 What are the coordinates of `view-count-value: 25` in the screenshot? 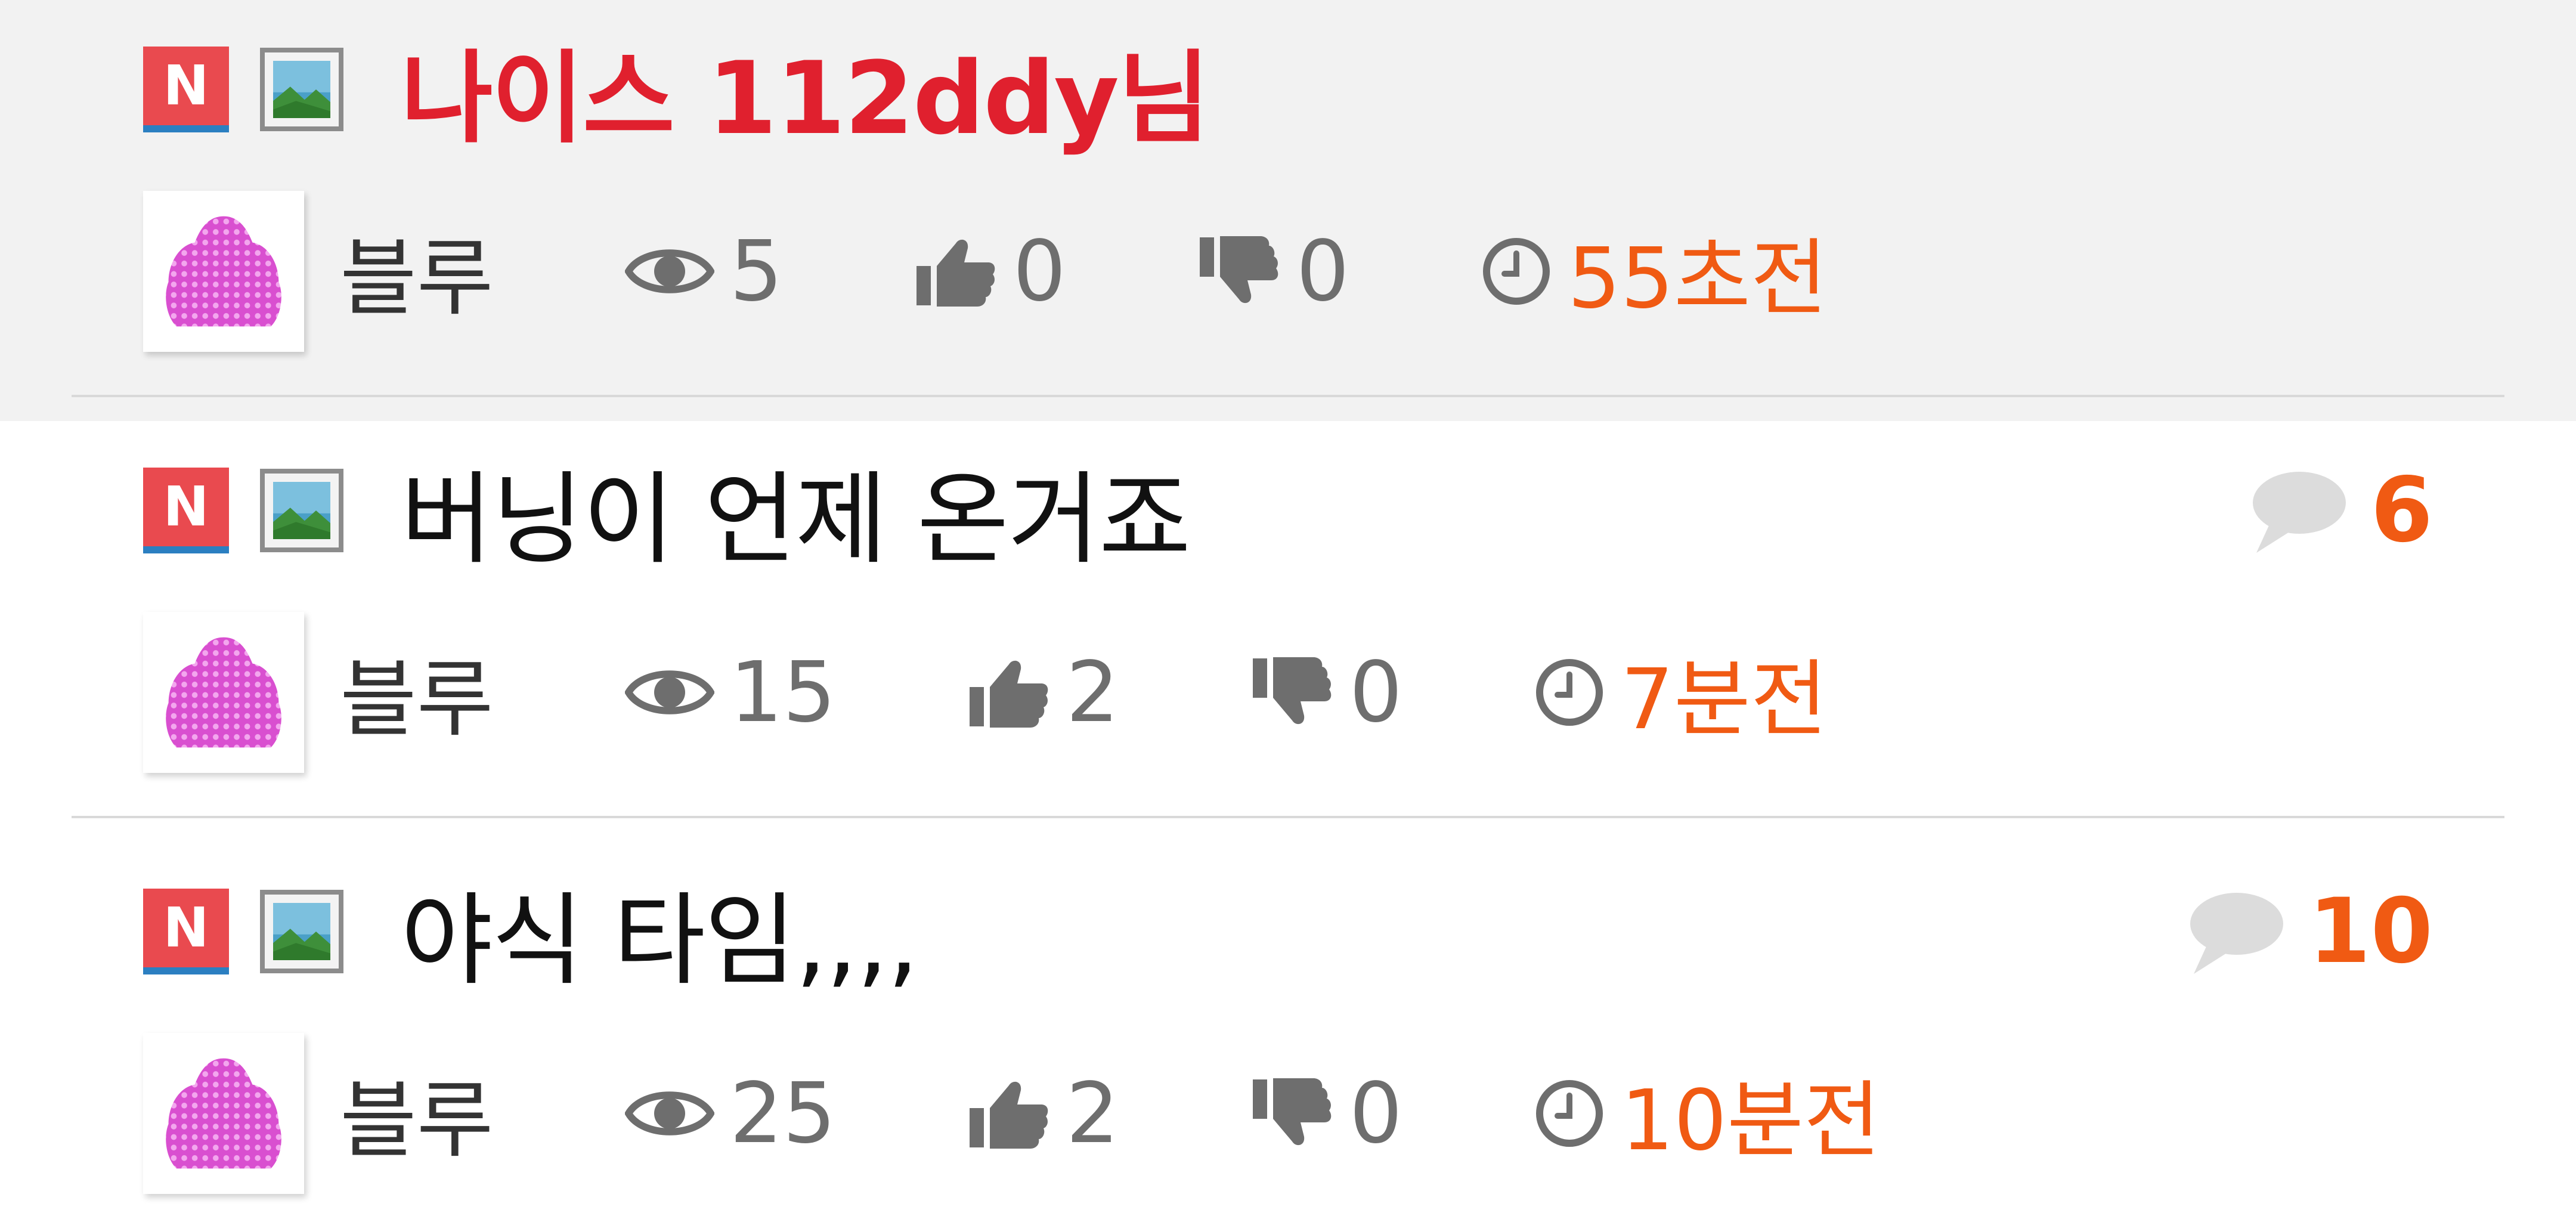 It's located at (783, 1113).